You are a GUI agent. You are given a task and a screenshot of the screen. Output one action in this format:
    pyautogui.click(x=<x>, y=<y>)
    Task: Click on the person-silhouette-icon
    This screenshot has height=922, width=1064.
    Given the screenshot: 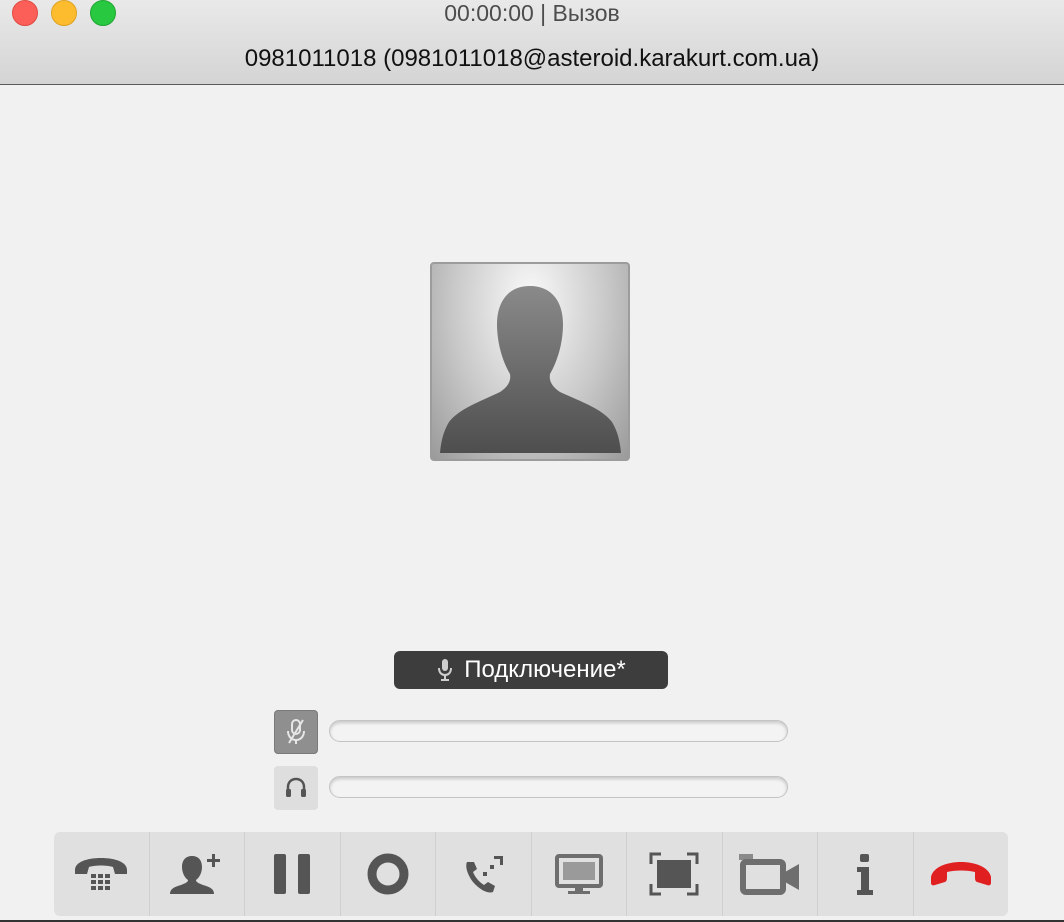 What is the action you would take?
    pyautogui.click(x=530, y=369)
    